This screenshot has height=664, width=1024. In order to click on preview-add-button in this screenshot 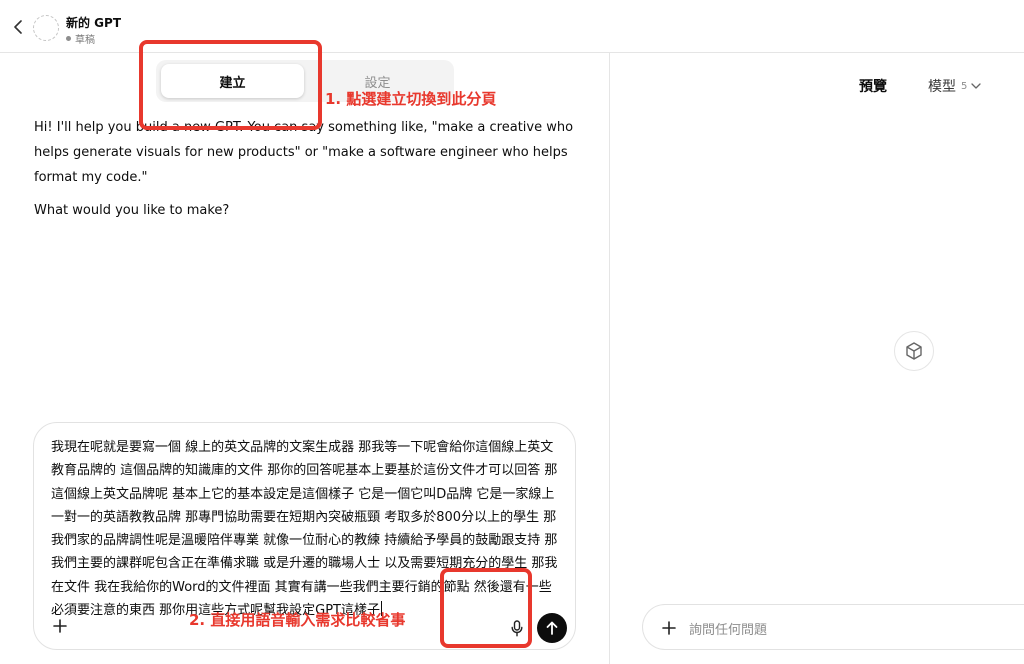, I will do `click(669, 628)`.